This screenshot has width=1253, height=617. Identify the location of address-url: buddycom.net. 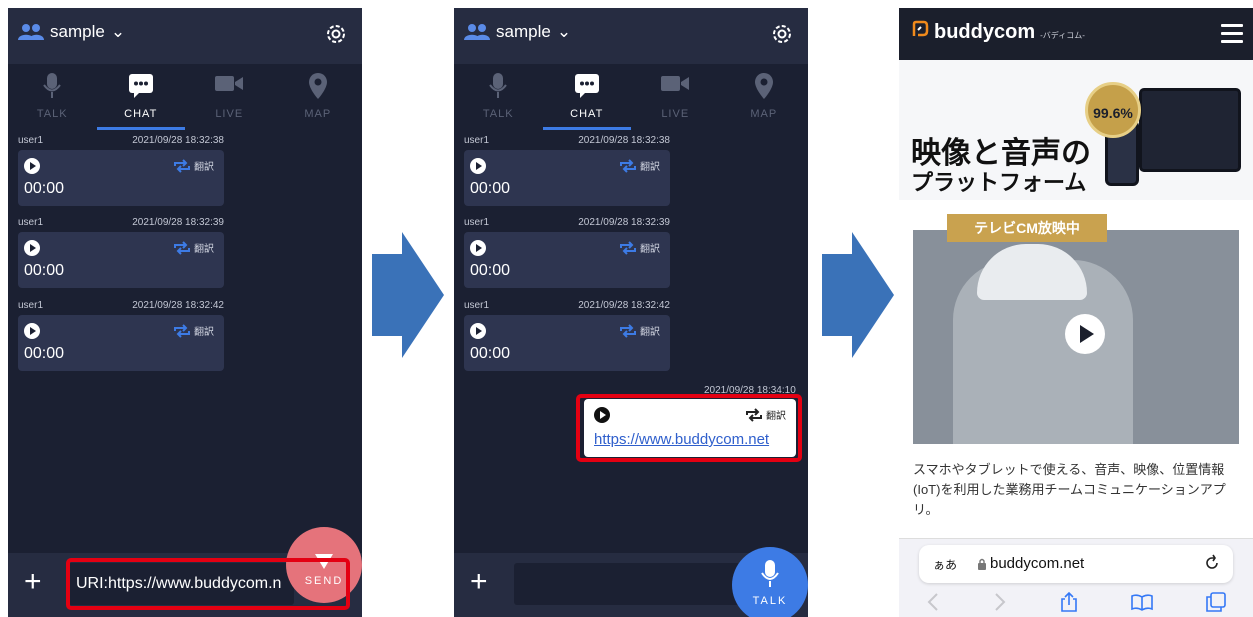
(1030, 563).